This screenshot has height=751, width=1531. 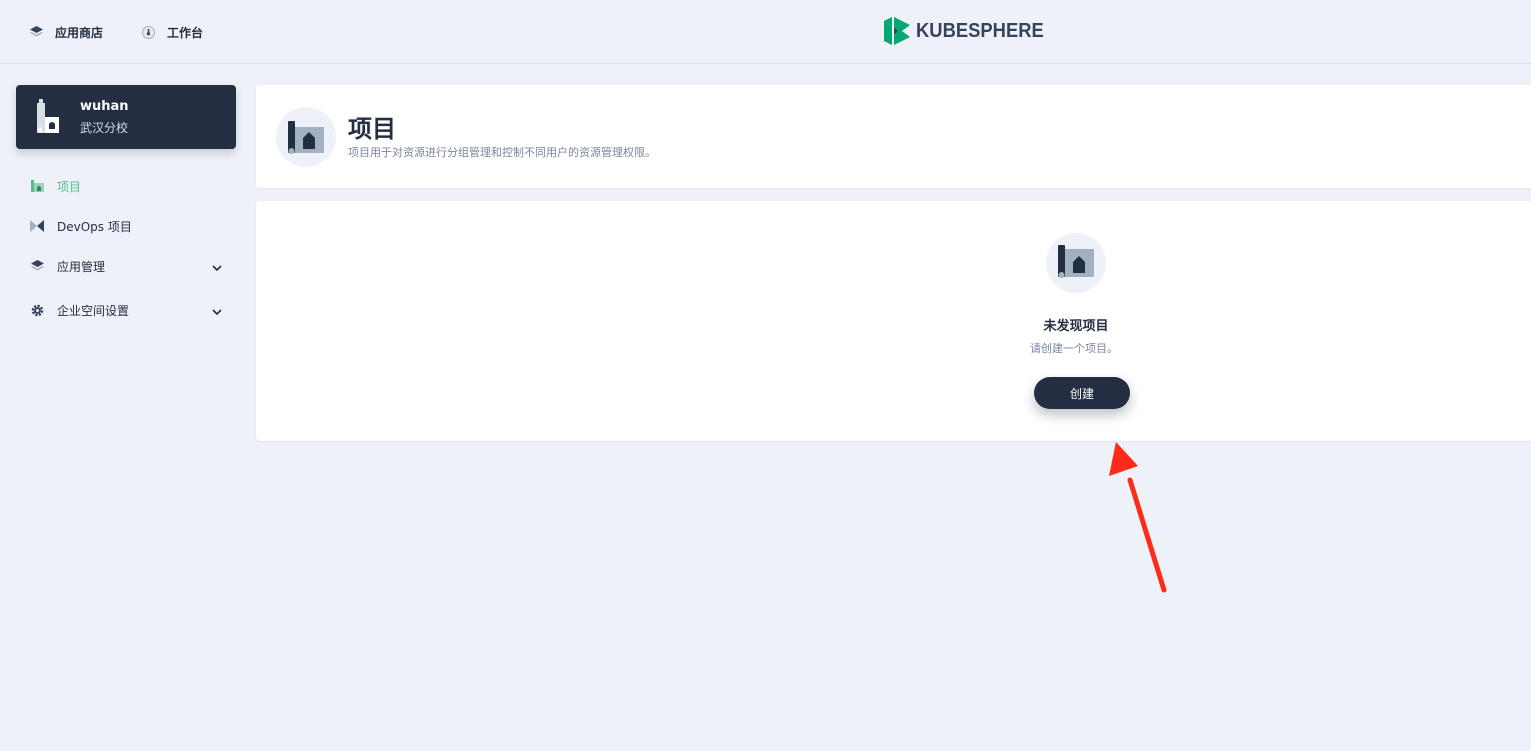 I want to click on devops-icon, so click(x=37, y=226).